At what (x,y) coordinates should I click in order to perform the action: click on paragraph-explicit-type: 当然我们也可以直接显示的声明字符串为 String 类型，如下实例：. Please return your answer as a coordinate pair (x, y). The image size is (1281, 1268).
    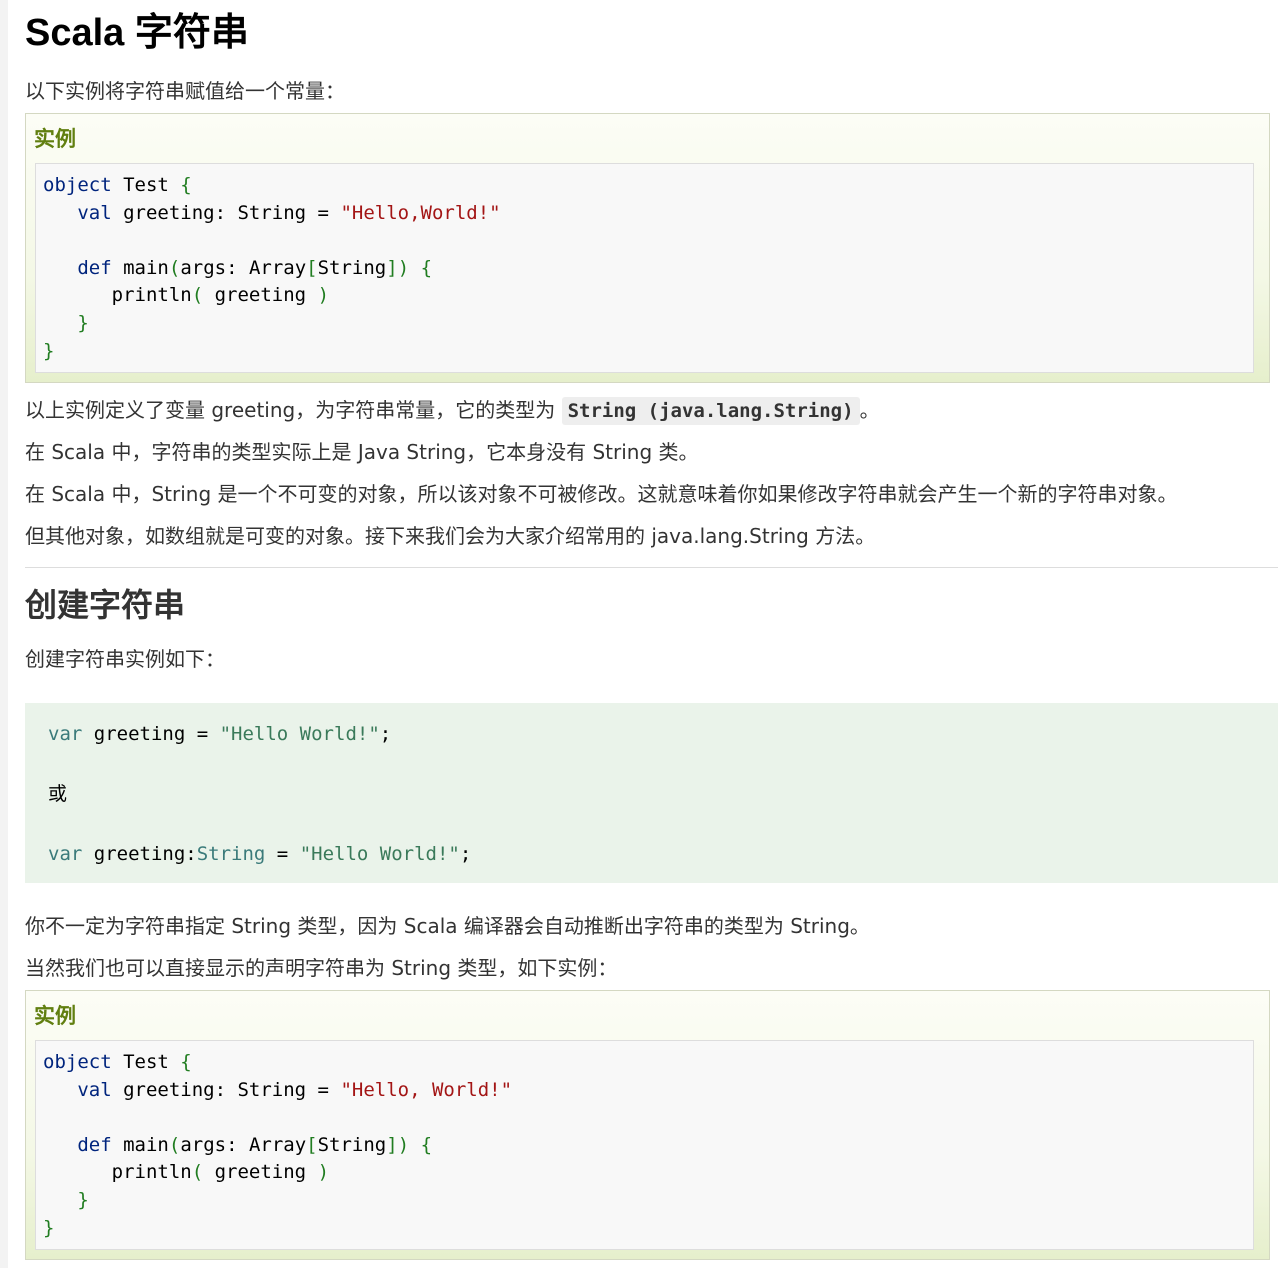
    Looking at the image, I should click on (321, 968).